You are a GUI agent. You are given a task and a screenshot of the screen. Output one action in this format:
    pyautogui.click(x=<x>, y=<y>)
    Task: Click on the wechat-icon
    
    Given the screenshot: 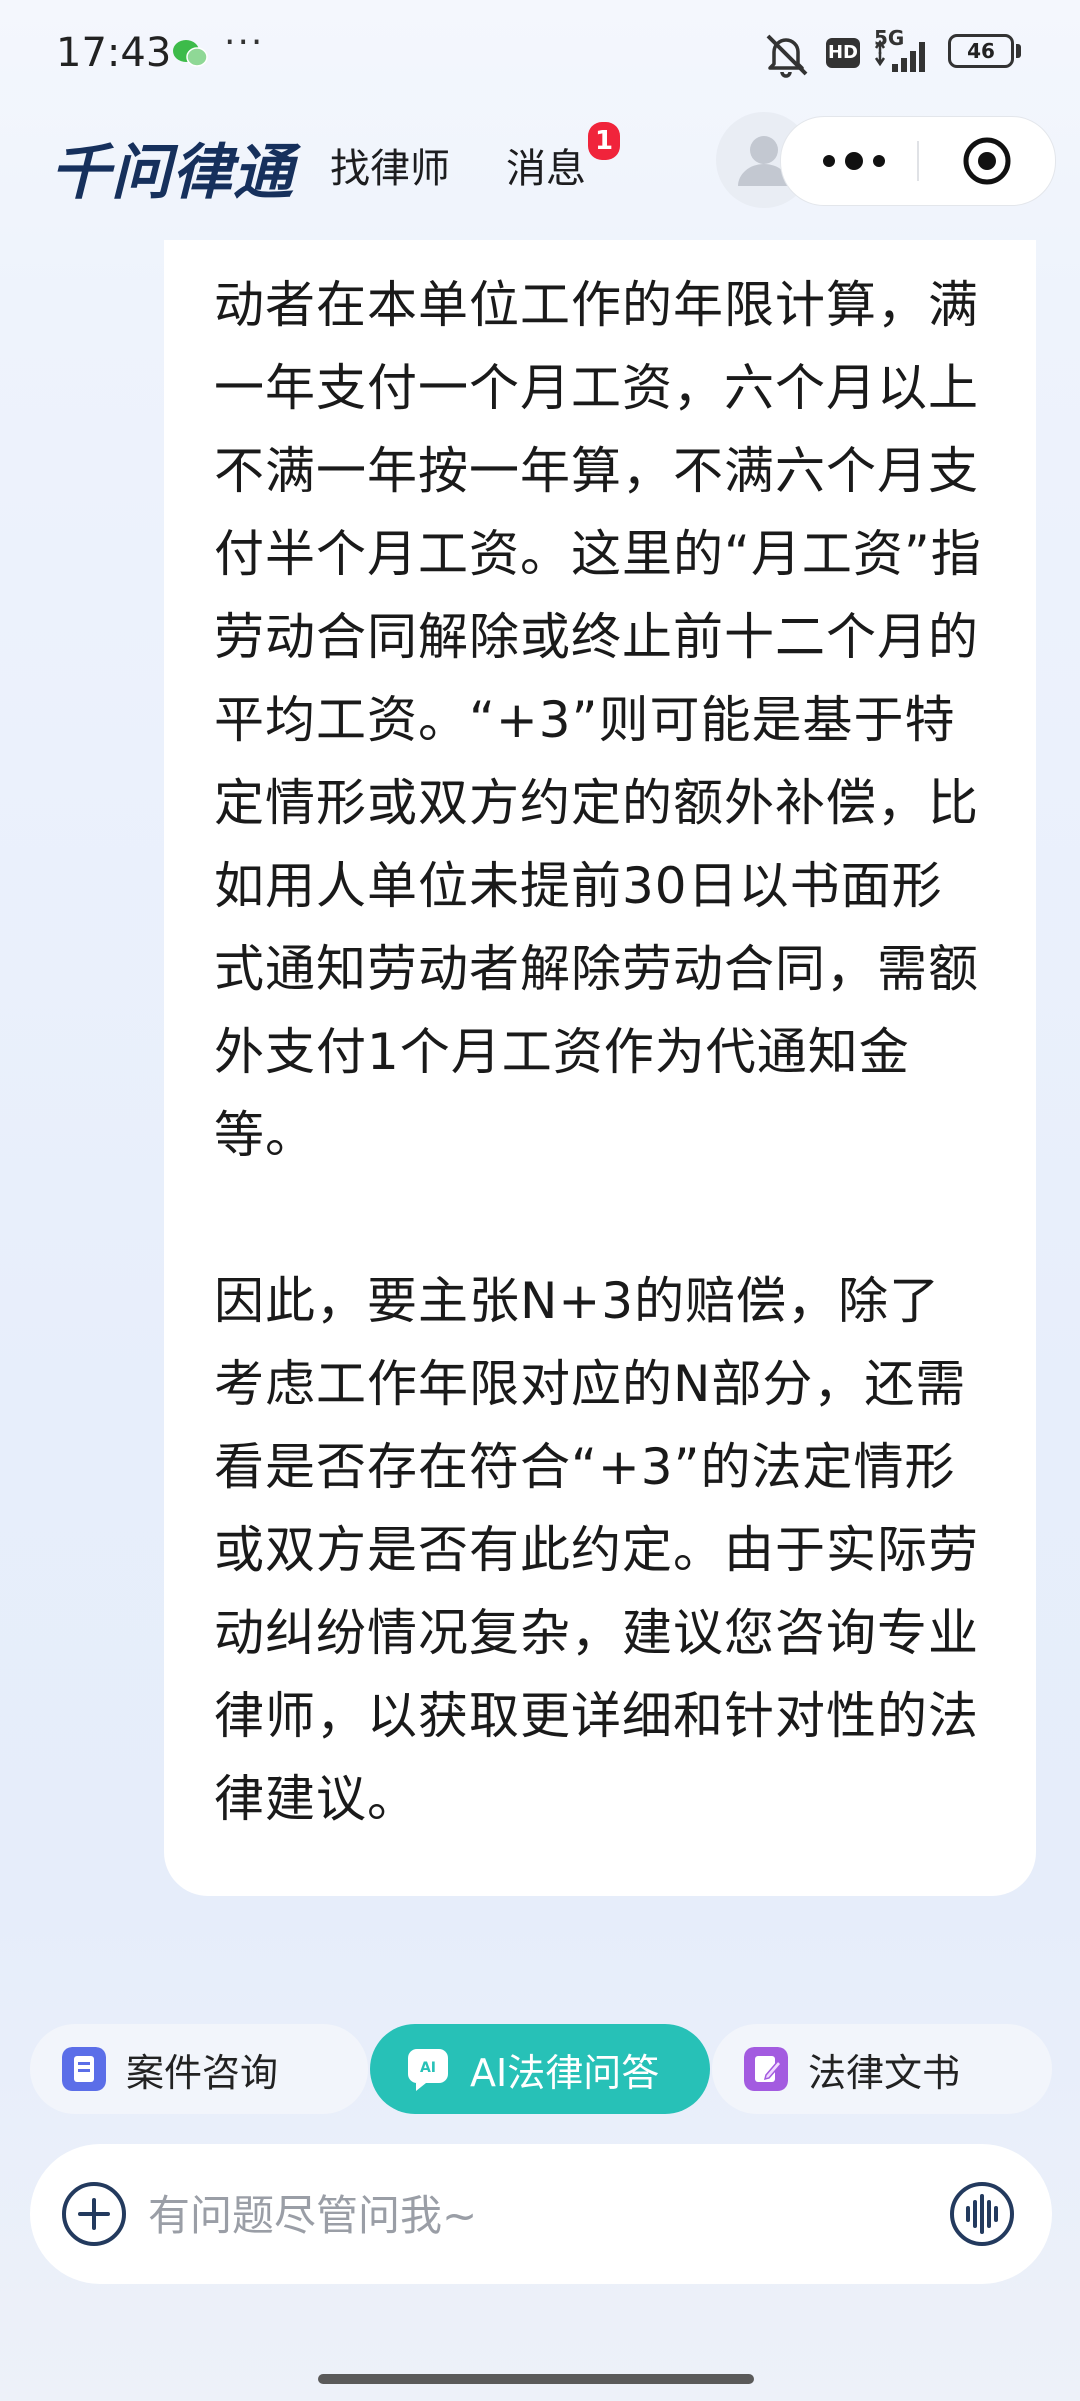 What is the action you would take?
    pyautogui.click(x=190, y=53)
    